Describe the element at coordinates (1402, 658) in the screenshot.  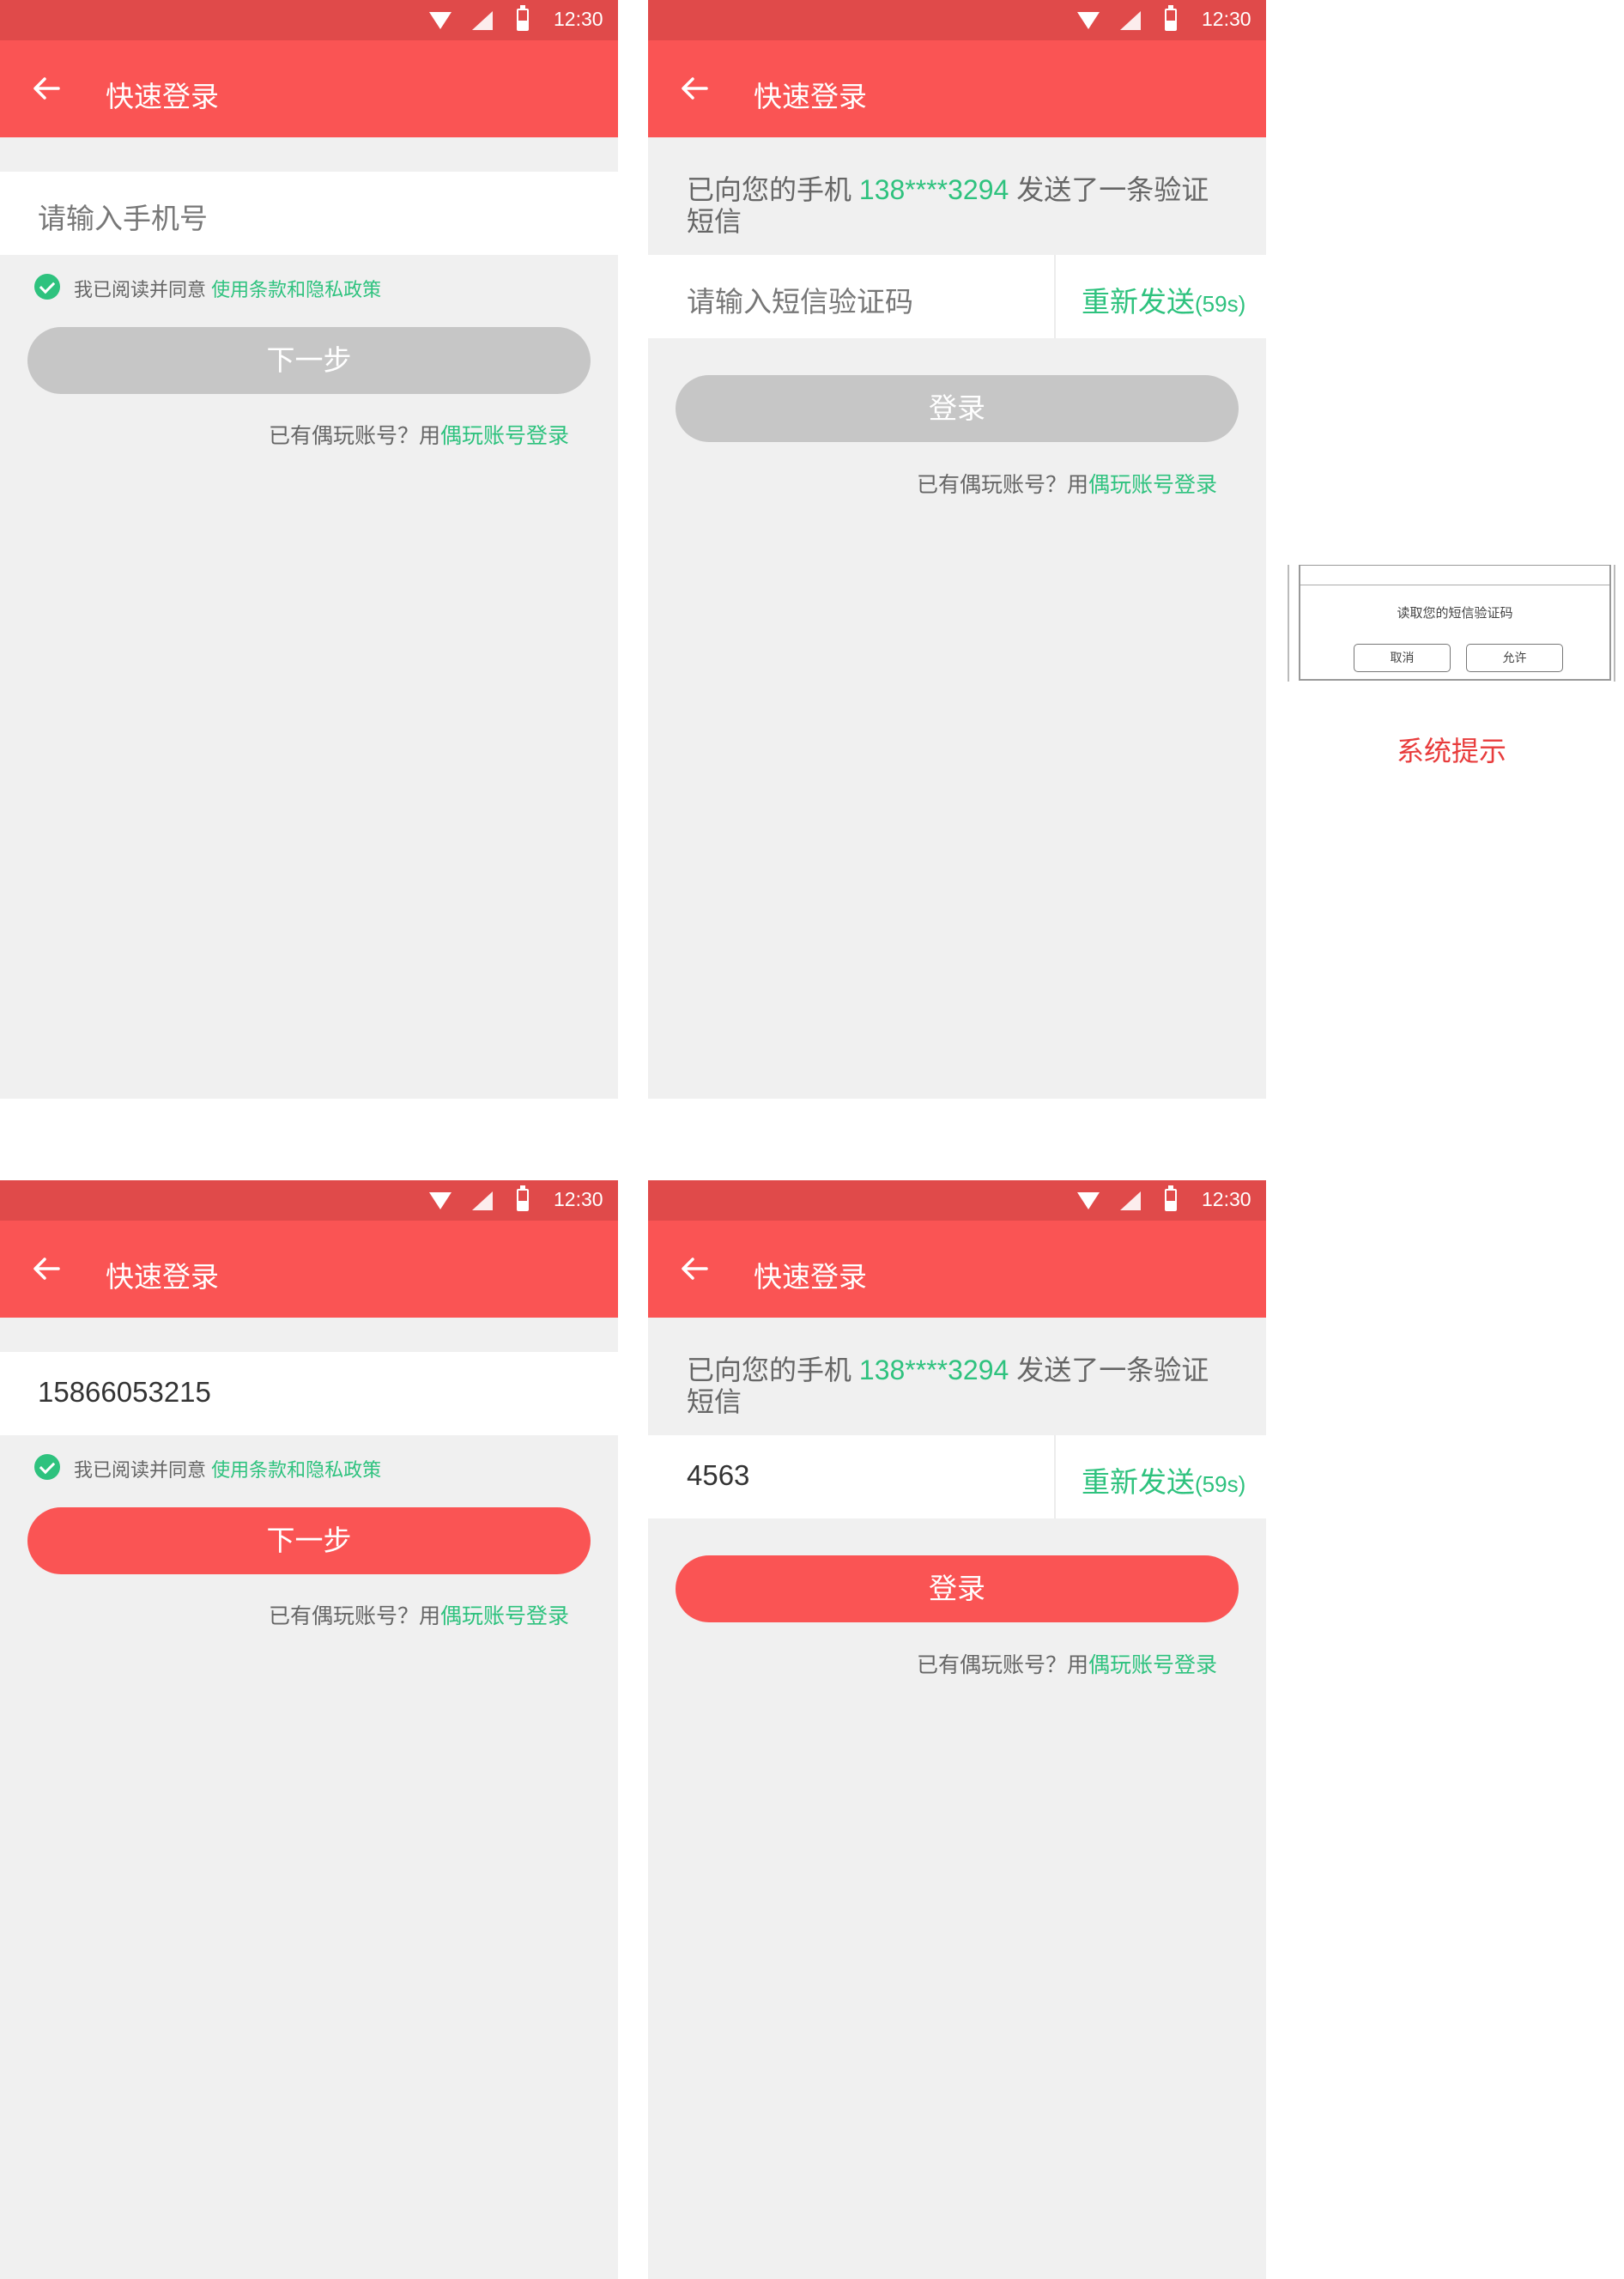
I see `dialog-cancel-button: 取消` at that location.